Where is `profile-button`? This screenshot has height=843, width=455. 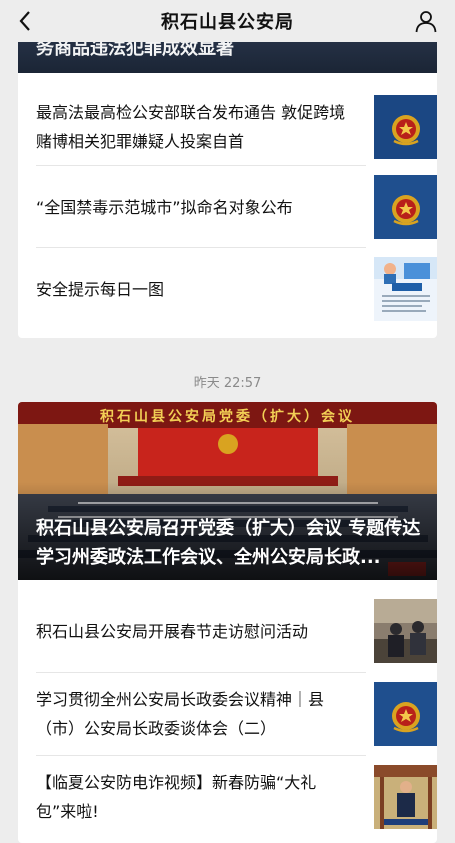 profile-button is located at coordinates (426, 21).